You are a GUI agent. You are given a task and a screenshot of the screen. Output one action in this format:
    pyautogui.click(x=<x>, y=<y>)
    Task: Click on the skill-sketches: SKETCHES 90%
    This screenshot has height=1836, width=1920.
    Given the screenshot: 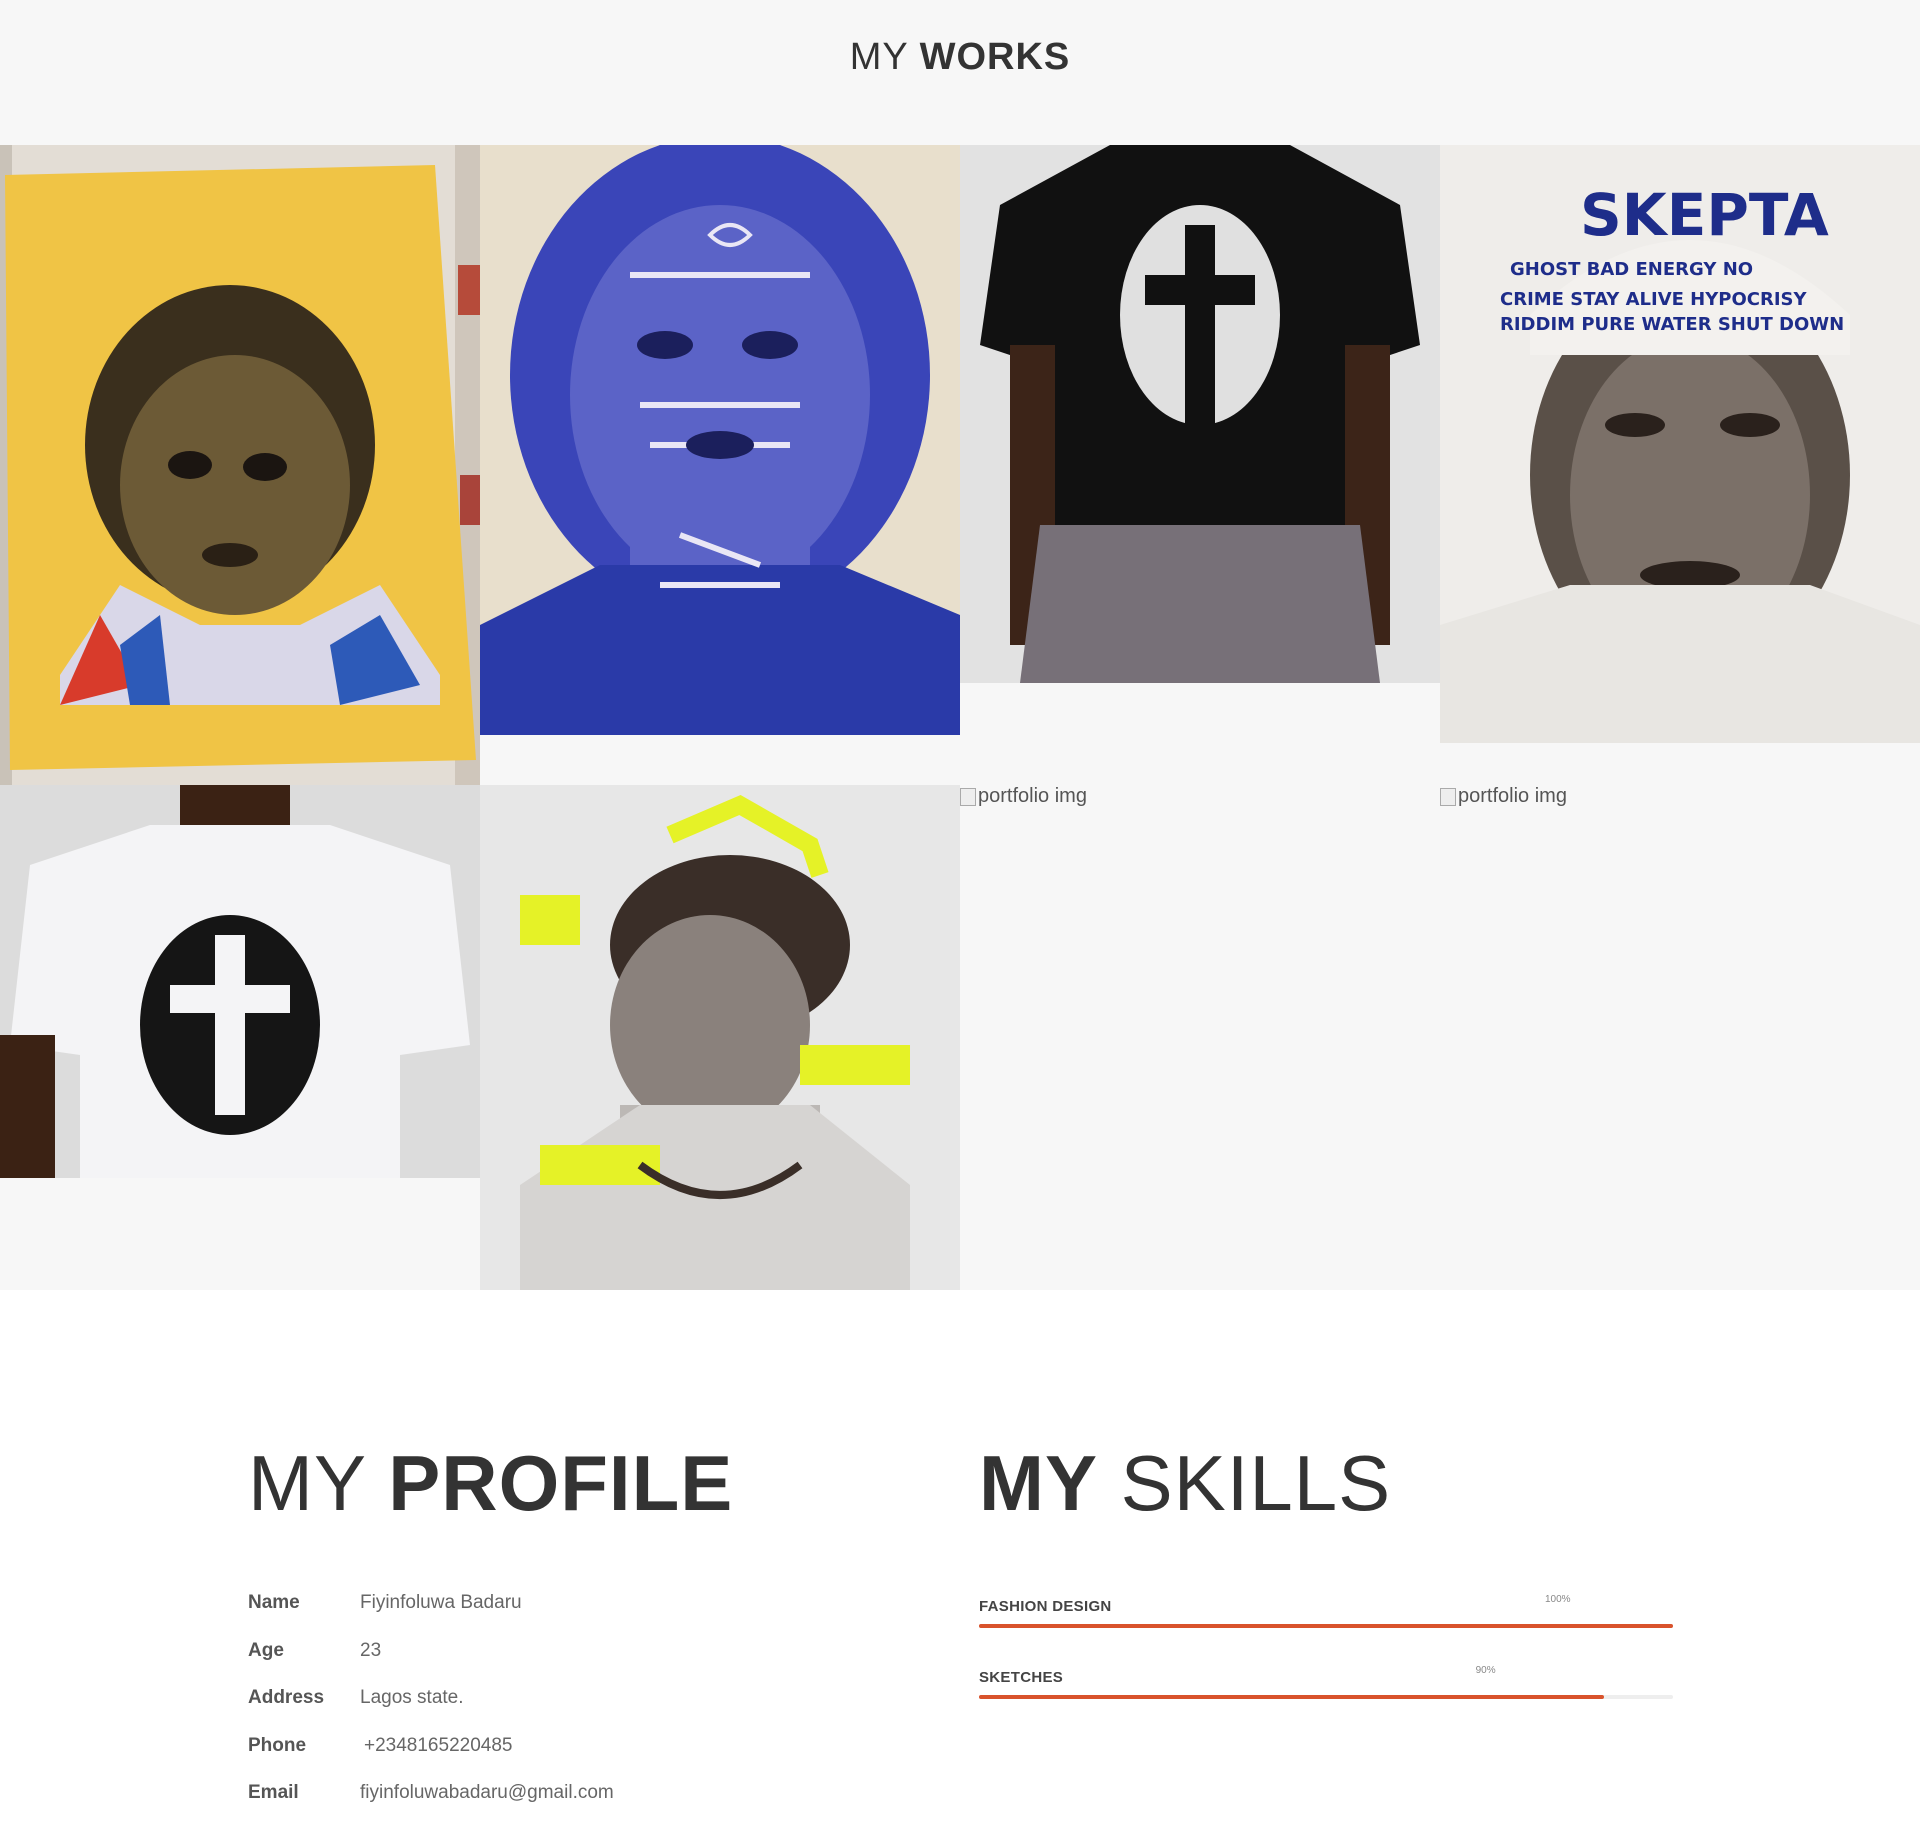 What is the action you would take?
    pyautogui.click(x=1326, y=1697)
    